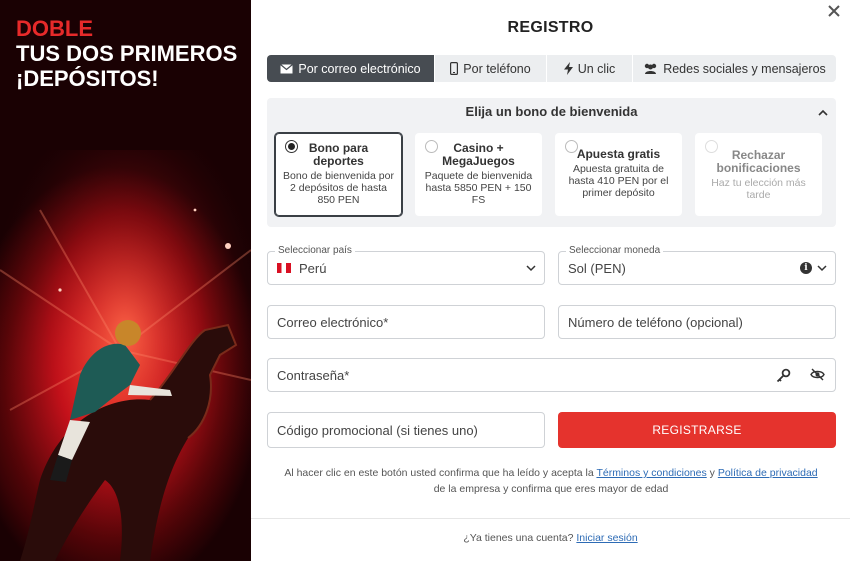 The image size is (850, 561). Describe the element at coordinates (377, 430) in the screenshot. I see `promo-code-placeholder: Código promocional (si tienes uno)` at that location.